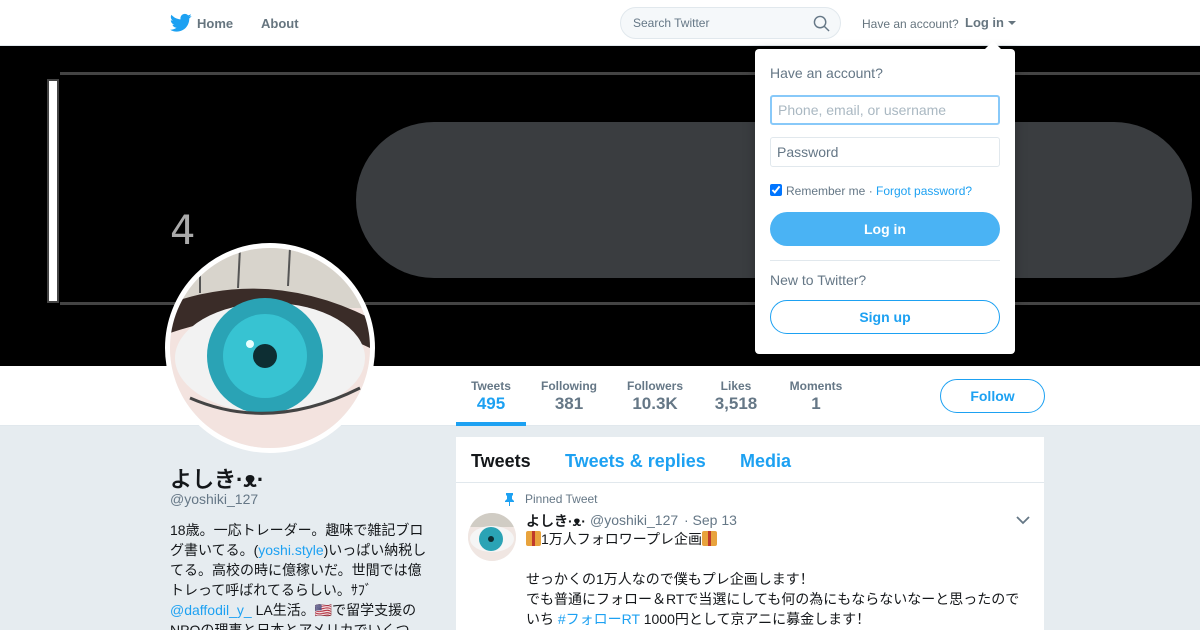  Describe the element at coordinates (826, 73) in the screenshot. I see `login-dropdown-title: Have an account?` at that location.